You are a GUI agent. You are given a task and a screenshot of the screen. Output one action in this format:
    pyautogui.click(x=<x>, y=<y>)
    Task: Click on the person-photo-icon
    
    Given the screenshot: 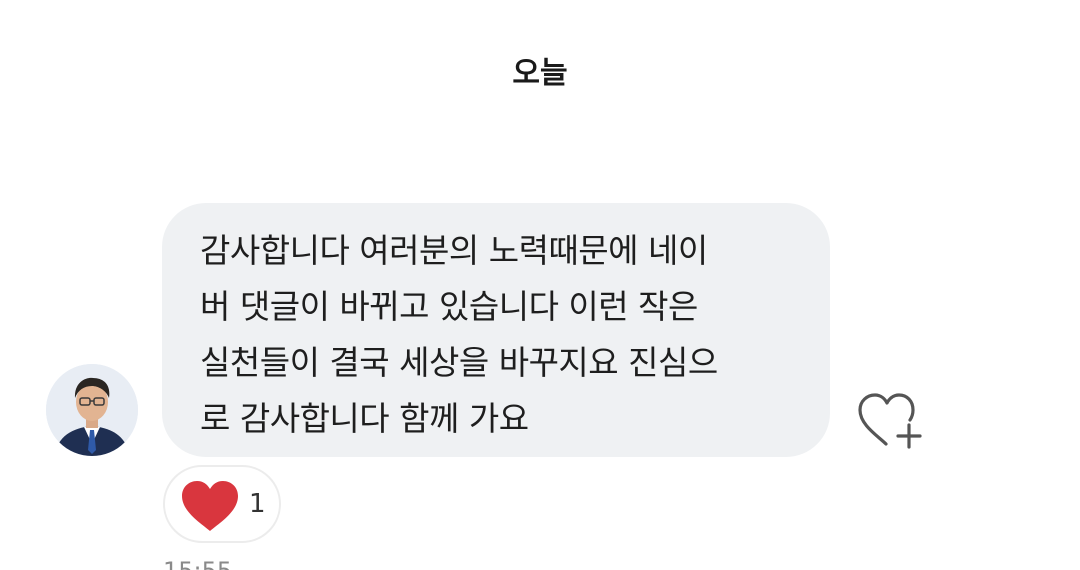 What is the action you would take?
    pyautogui.click(x=92, y=410)
    